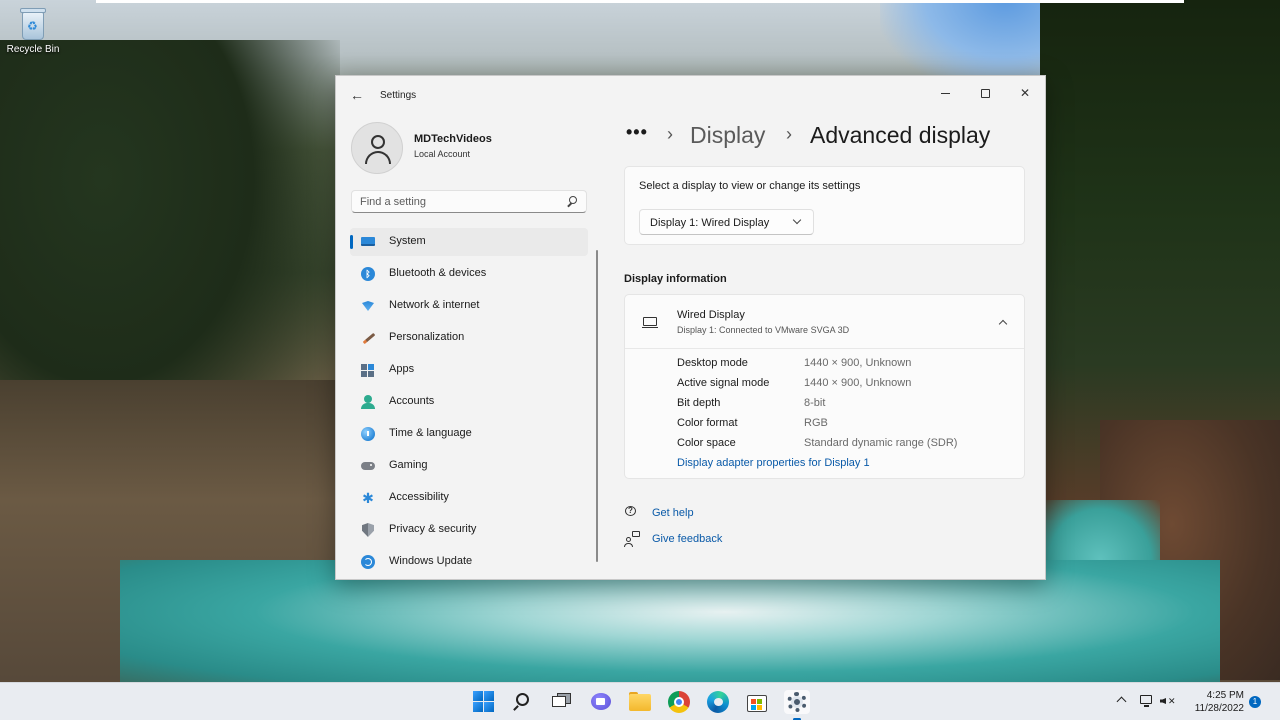 The height and width of the screenshot is (720, 1280). I want to click on sidebar-item-bluetooth-devices: ᛒ Bluetooth & devices, so click(469, 274).